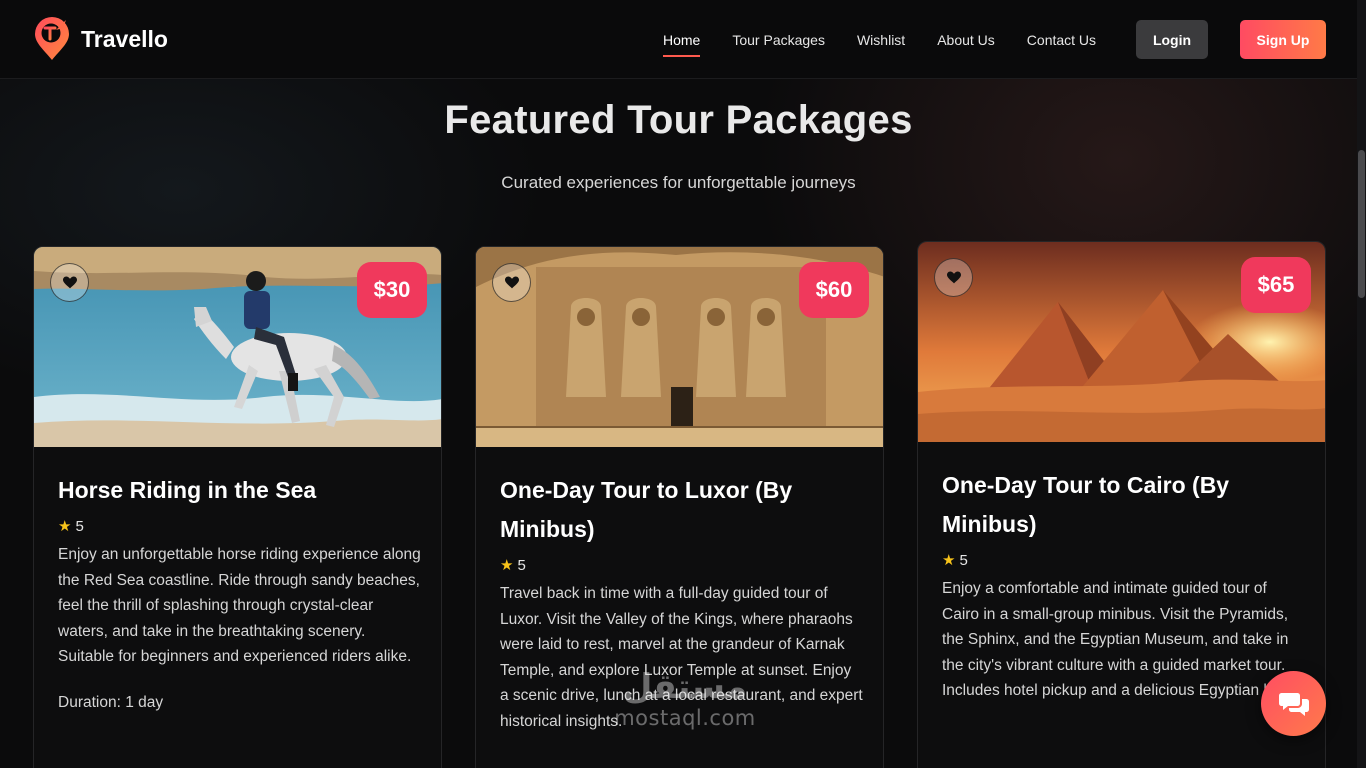 This screenshot has height=768, width=1366. What do you see at coordinates (1283, 39) in the screenshot?
I see `signup-button: Sign Up` at bounding box center [1283, 39].